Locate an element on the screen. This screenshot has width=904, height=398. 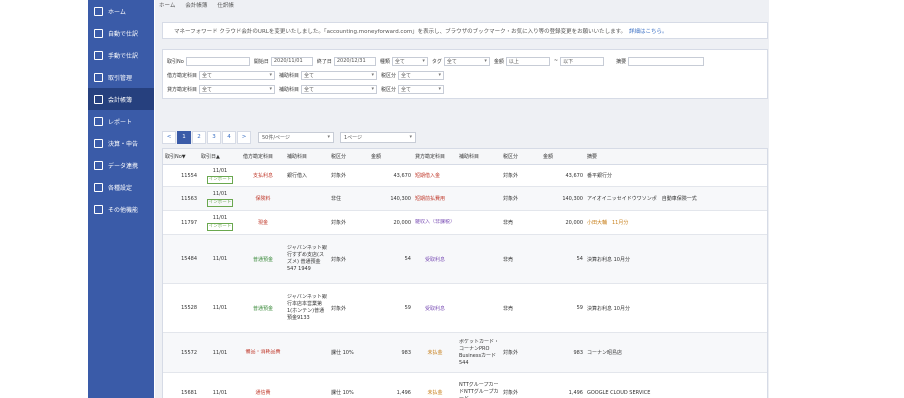
import-badge: インポート is located at coordinates (220, 202).